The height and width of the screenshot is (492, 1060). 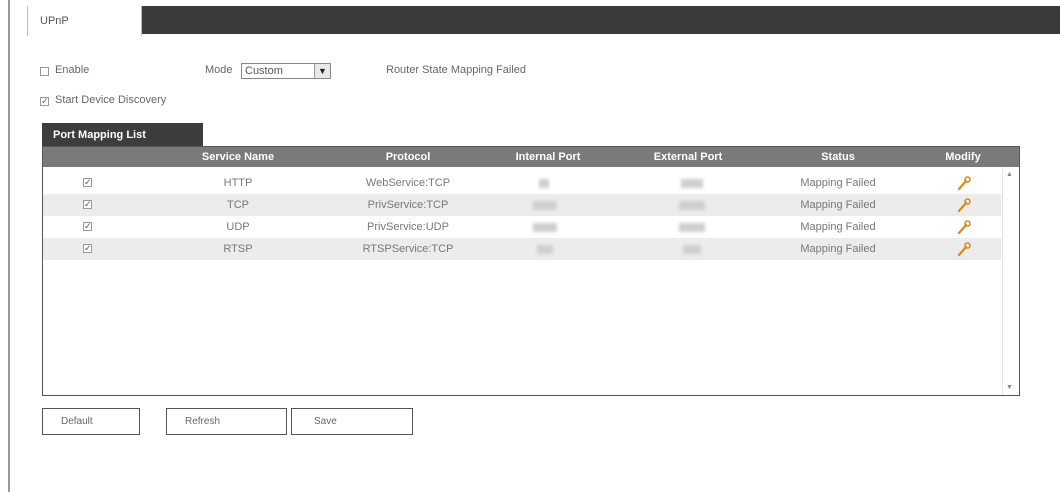 What do you see at coordinates (238, 205) in the screenshot?
I see `service-name-cell: TCP` at bounding box center [238, 205].